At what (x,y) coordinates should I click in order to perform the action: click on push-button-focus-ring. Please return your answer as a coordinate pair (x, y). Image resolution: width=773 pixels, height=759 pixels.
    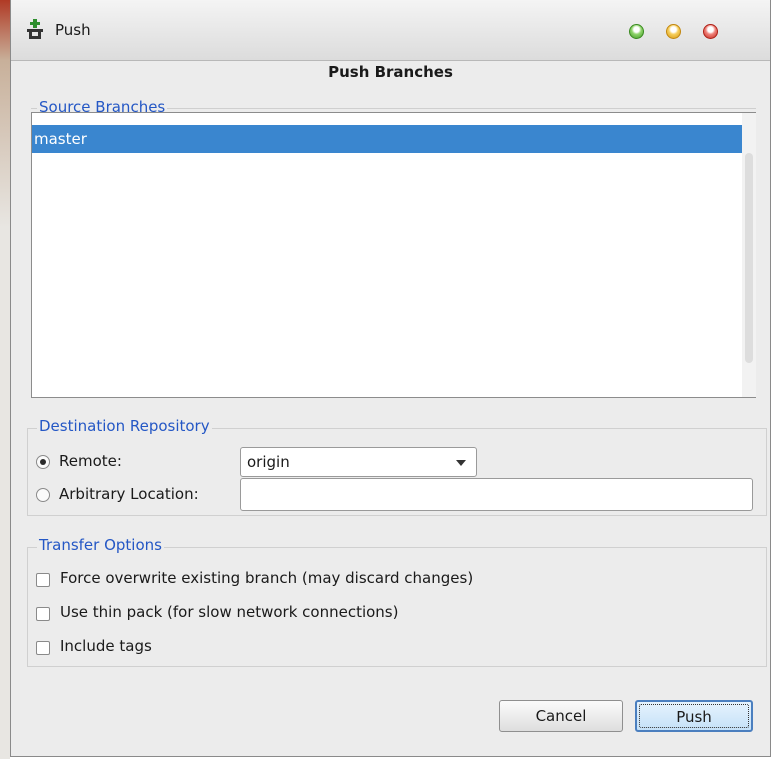
    Looking at the image, I should click on (694, 716).